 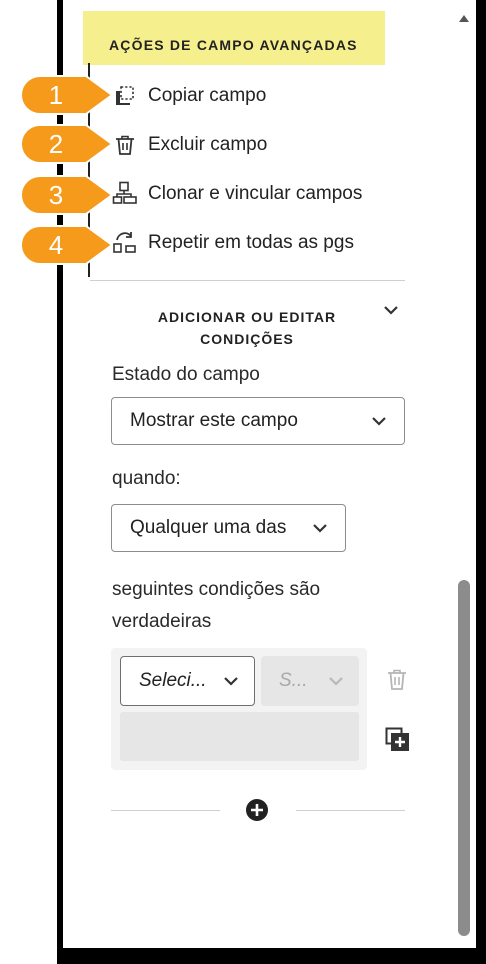 I want to click on copy-field-action: Copiar campo, so click(x=189, y=96).